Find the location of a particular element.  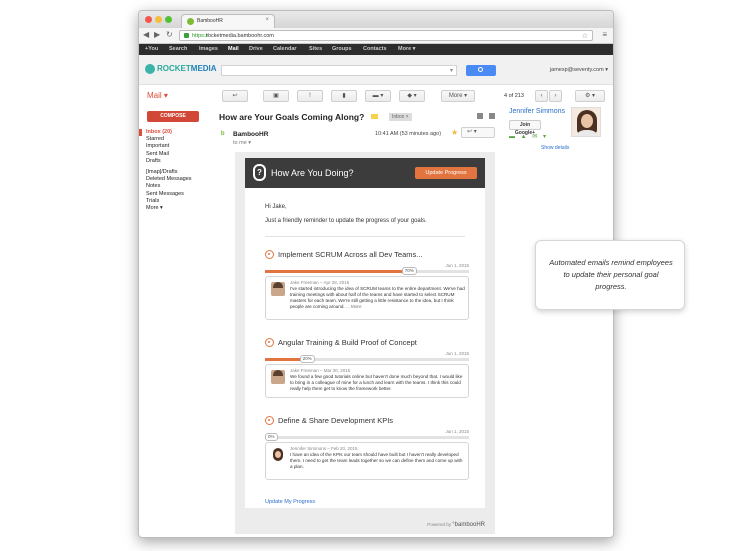

print-icon is located at coordinates (480, 116).